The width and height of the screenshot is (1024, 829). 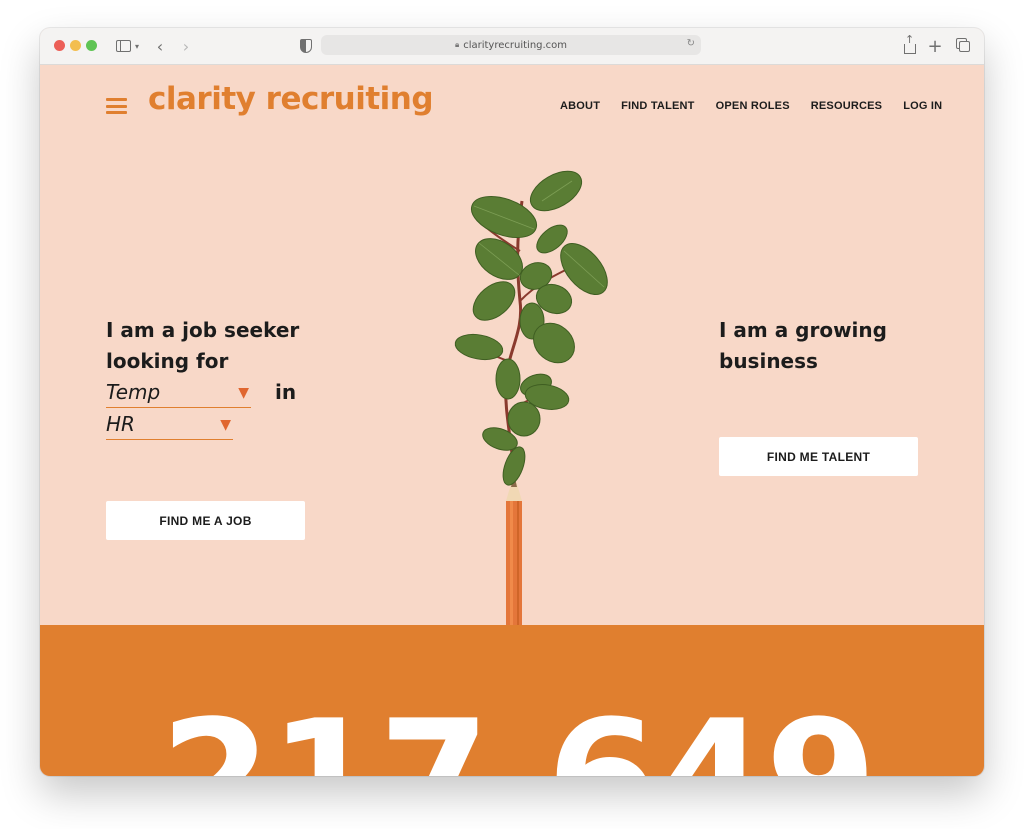 What do you see at coordinates (531, 415) in the screenshot?
I see `plant-pencil-illustration` at bounding box center [531, 415].